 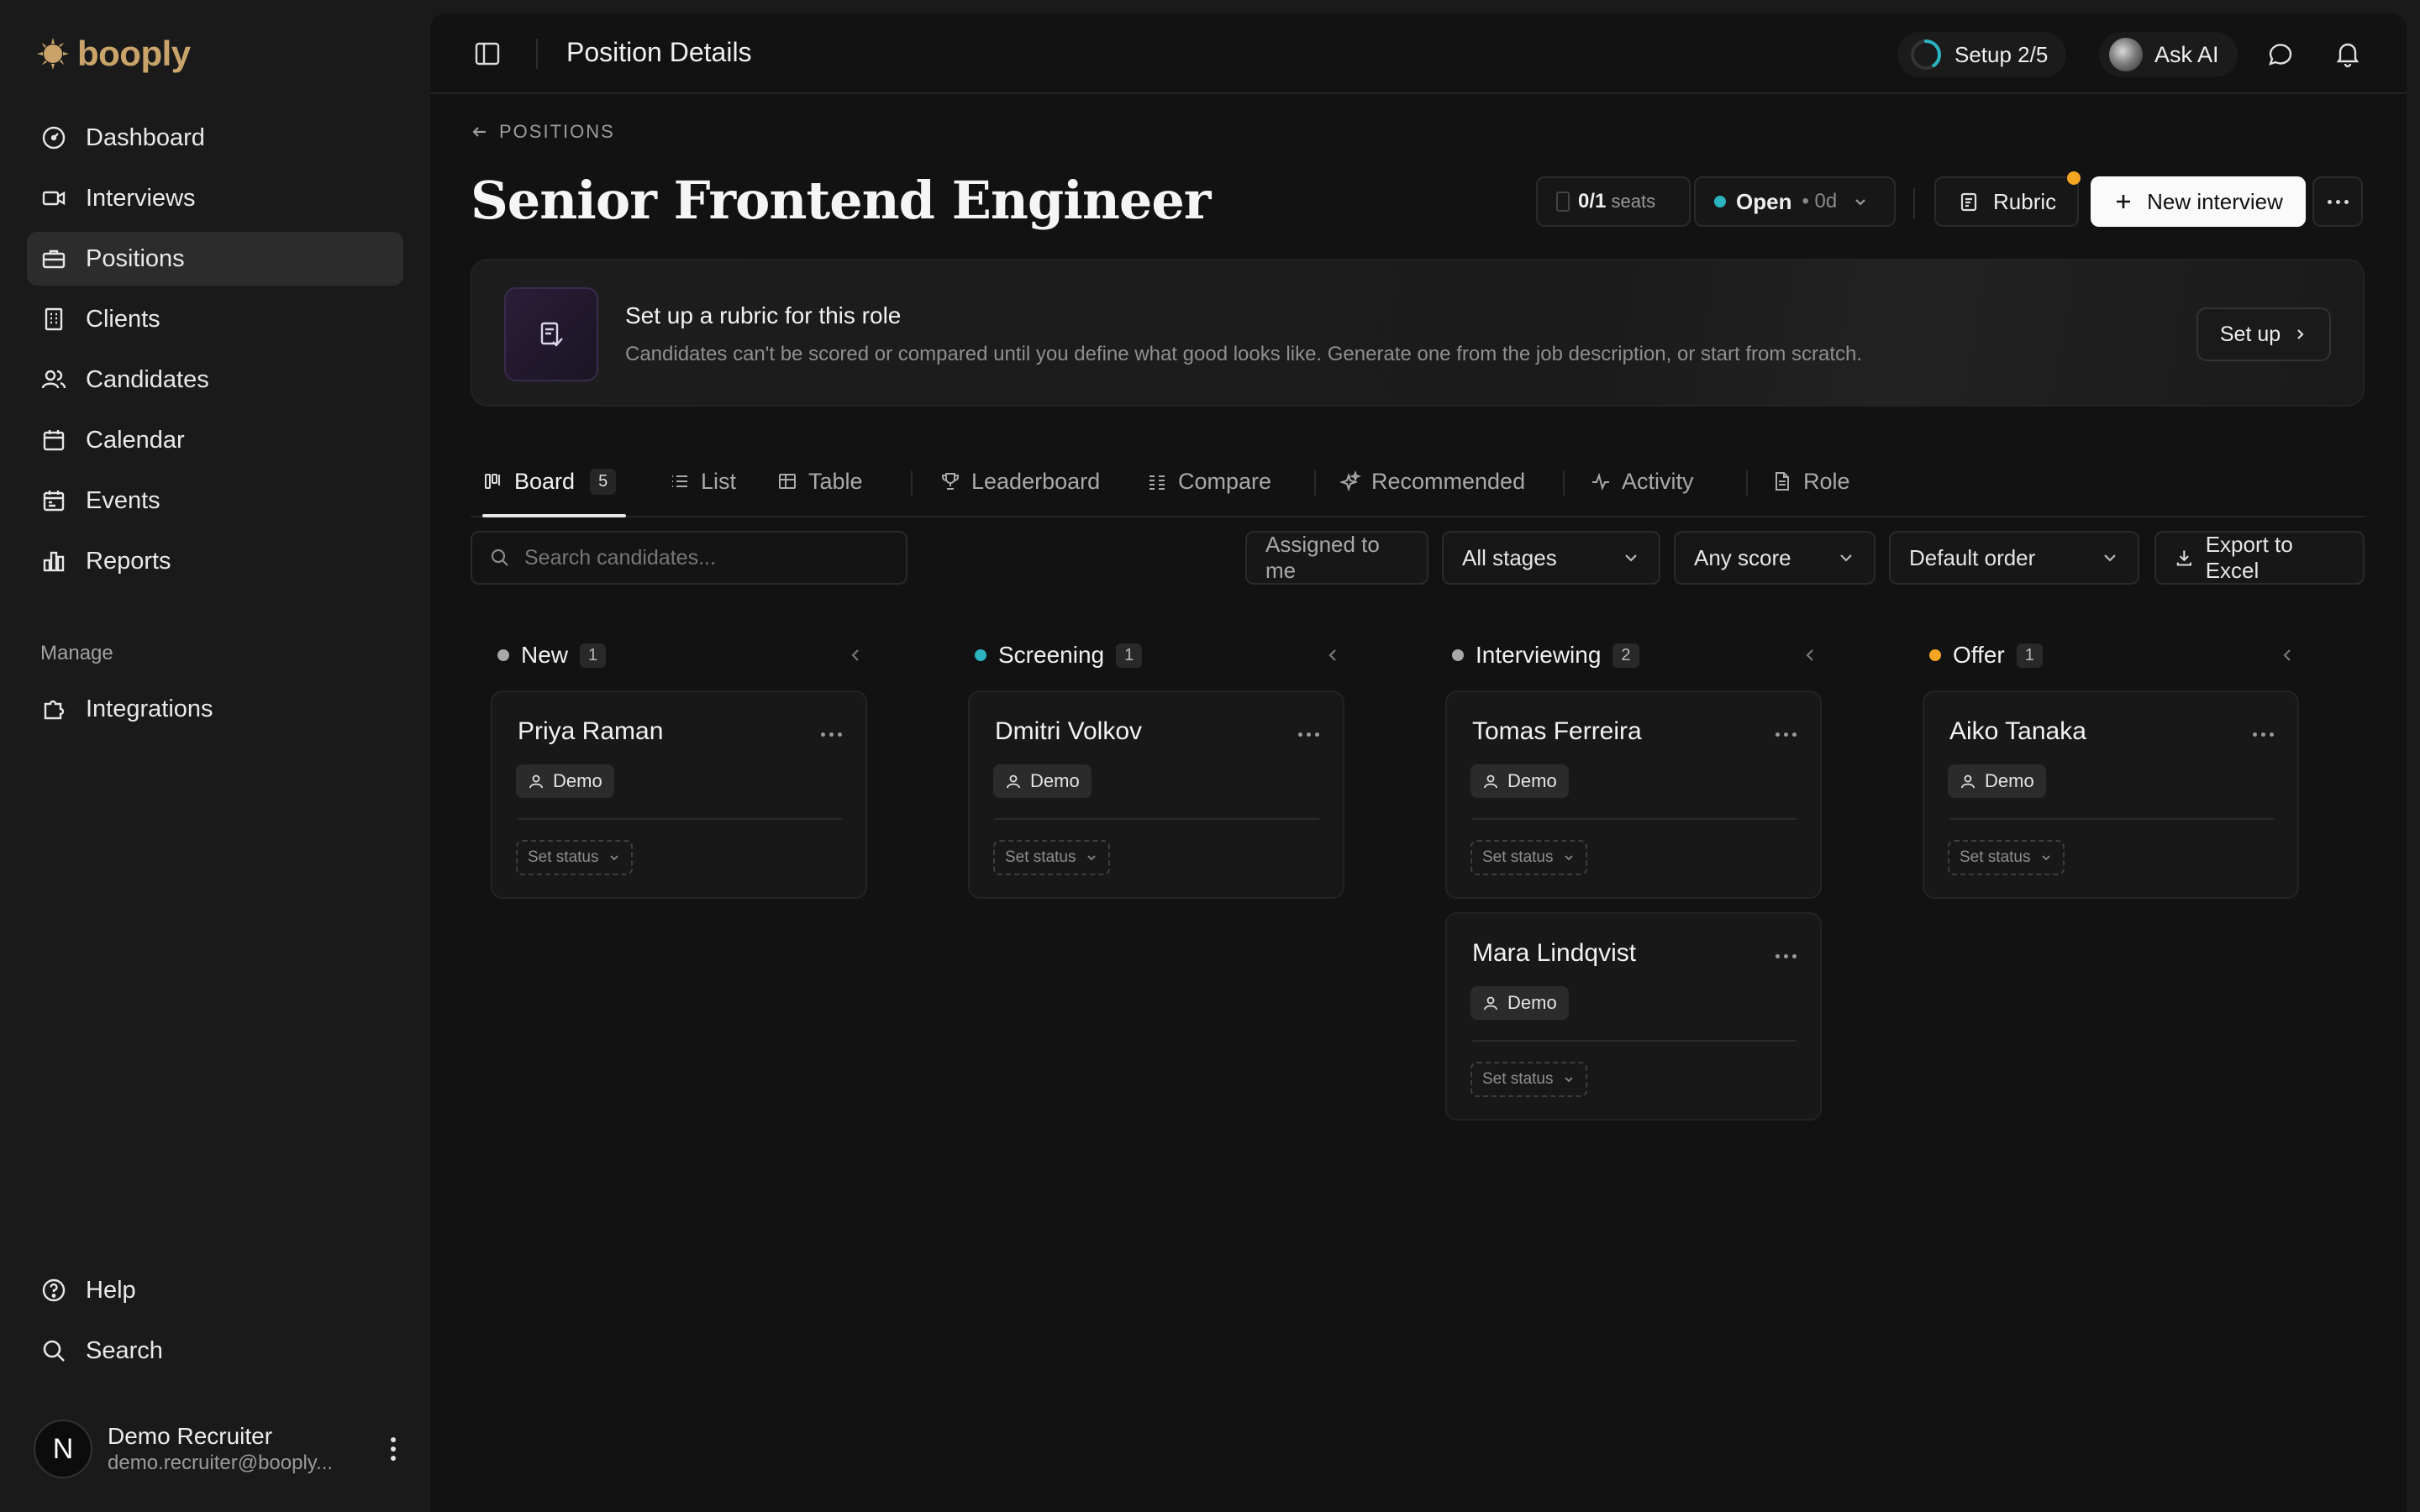 What do you see at coordinates (1742, 557) in the screenshot?
I see `filter-label: Any score` at bounding box center [1742, 557].